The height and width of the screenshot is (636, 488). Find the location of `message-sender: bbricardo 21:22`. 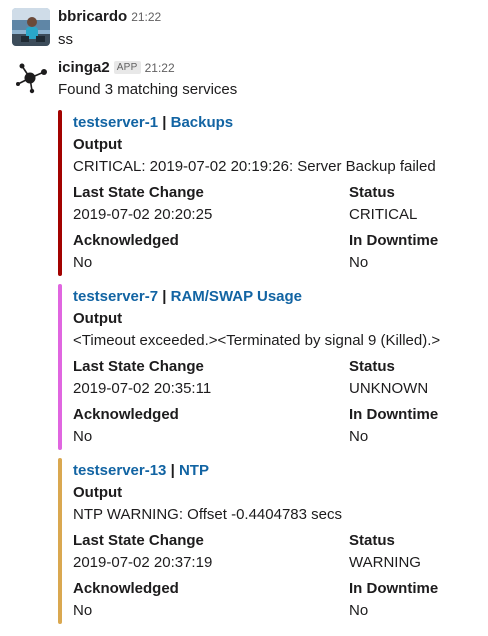

message-sender: bbricardo 21:22 is located at coordinates (109, 16).